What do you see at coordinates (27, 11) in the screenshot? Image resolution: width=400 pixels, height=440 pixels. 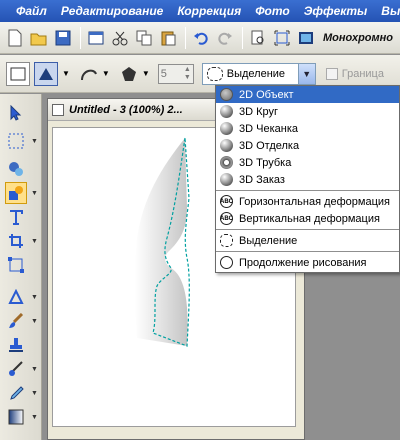 I see `menu-file: Файл` at bounding box center [27, 11].